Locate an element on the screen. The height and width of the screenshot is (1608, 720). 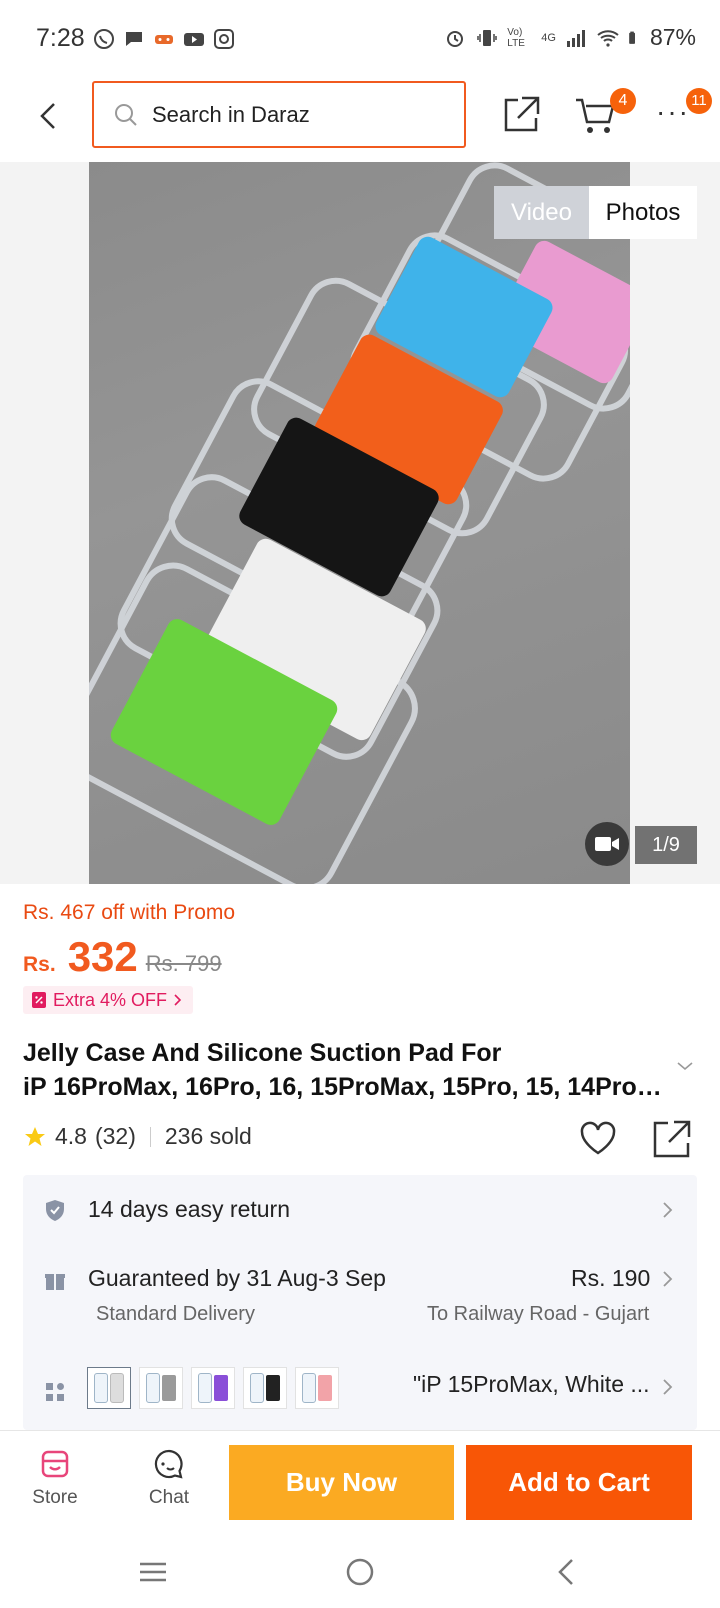
signal-icon is located at coordinates (575, 38).